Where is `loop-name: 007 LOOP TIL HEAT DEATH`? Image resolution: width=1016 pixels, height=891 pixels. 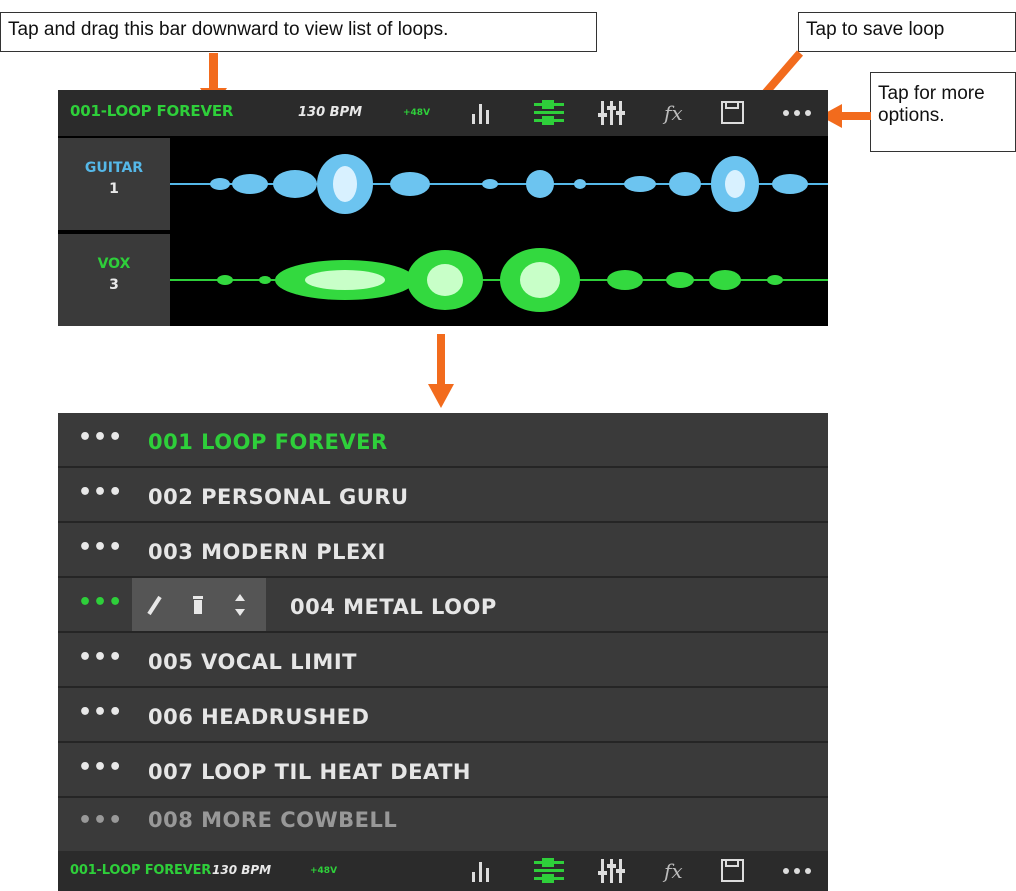
loop-name: 007 LOOP TIL HEAT DEATH is located at coordinates (309, 772).